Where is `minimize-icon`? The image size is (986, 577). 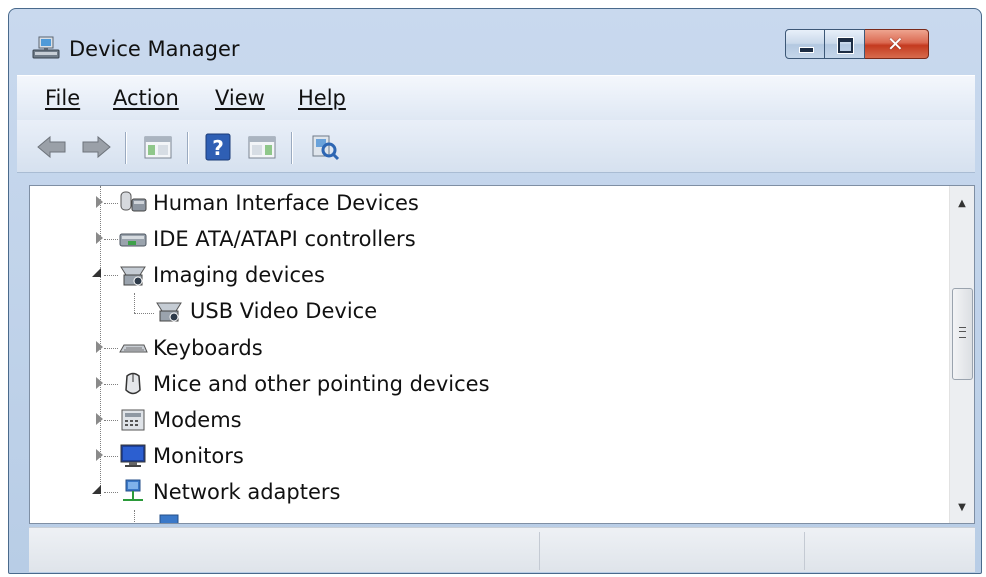
minimize-icon is located at coordinates (806, 50).